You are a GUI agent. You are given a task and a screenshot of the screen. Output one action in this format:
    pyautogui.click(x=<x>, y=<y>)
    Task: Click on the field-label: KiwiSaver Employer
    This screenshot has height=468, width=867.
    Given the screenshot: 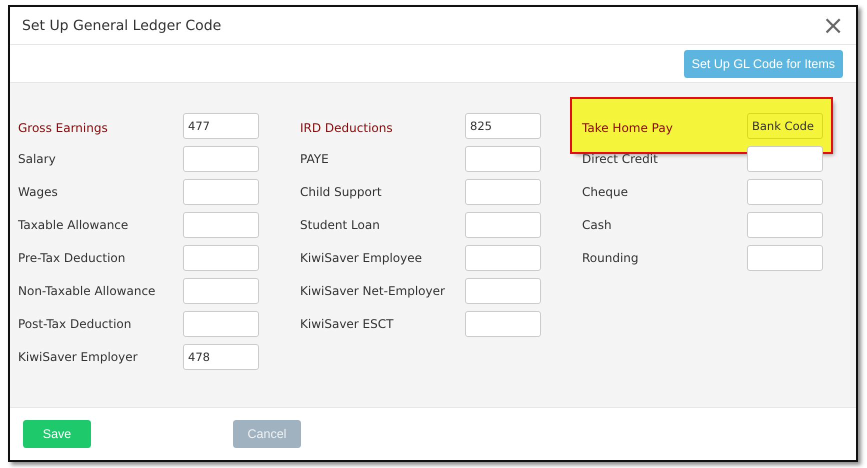 What is the action you would take?
    pyautogui.click(x=78, y=357)
    